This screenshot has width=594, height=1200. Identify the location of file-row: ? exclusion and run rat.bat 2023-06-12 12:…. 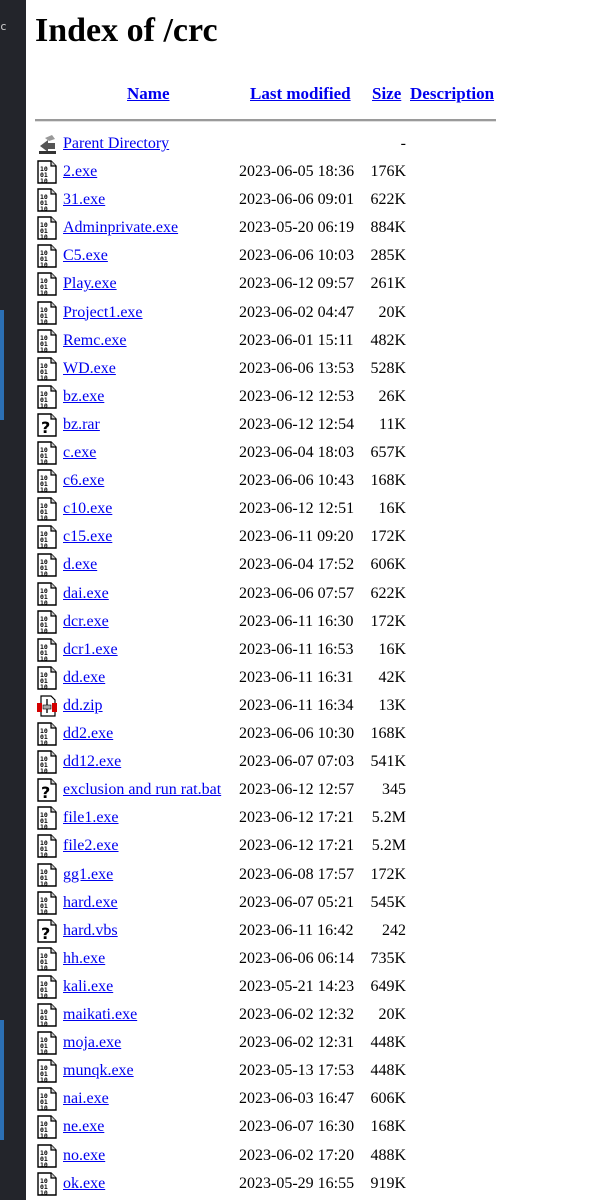
(310, 791).